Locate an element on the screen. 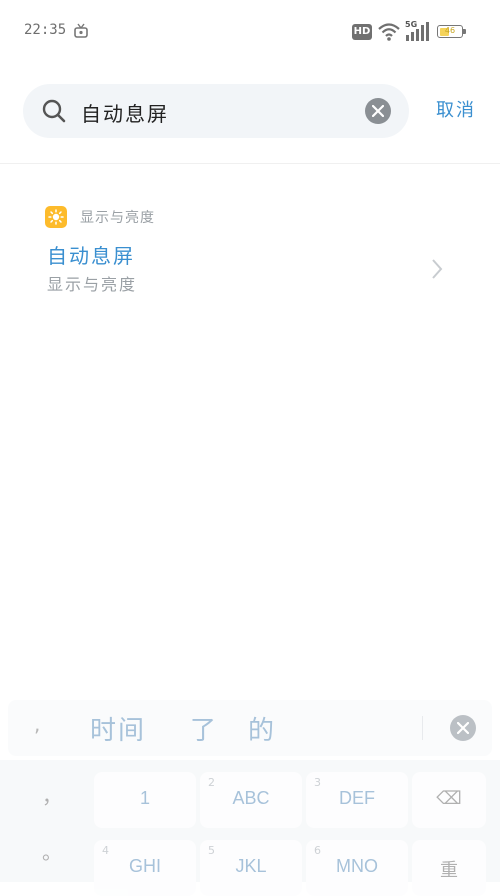 This screenshot has width=500, height=896. battery-text: 46 is located at coordinates (450, 30).